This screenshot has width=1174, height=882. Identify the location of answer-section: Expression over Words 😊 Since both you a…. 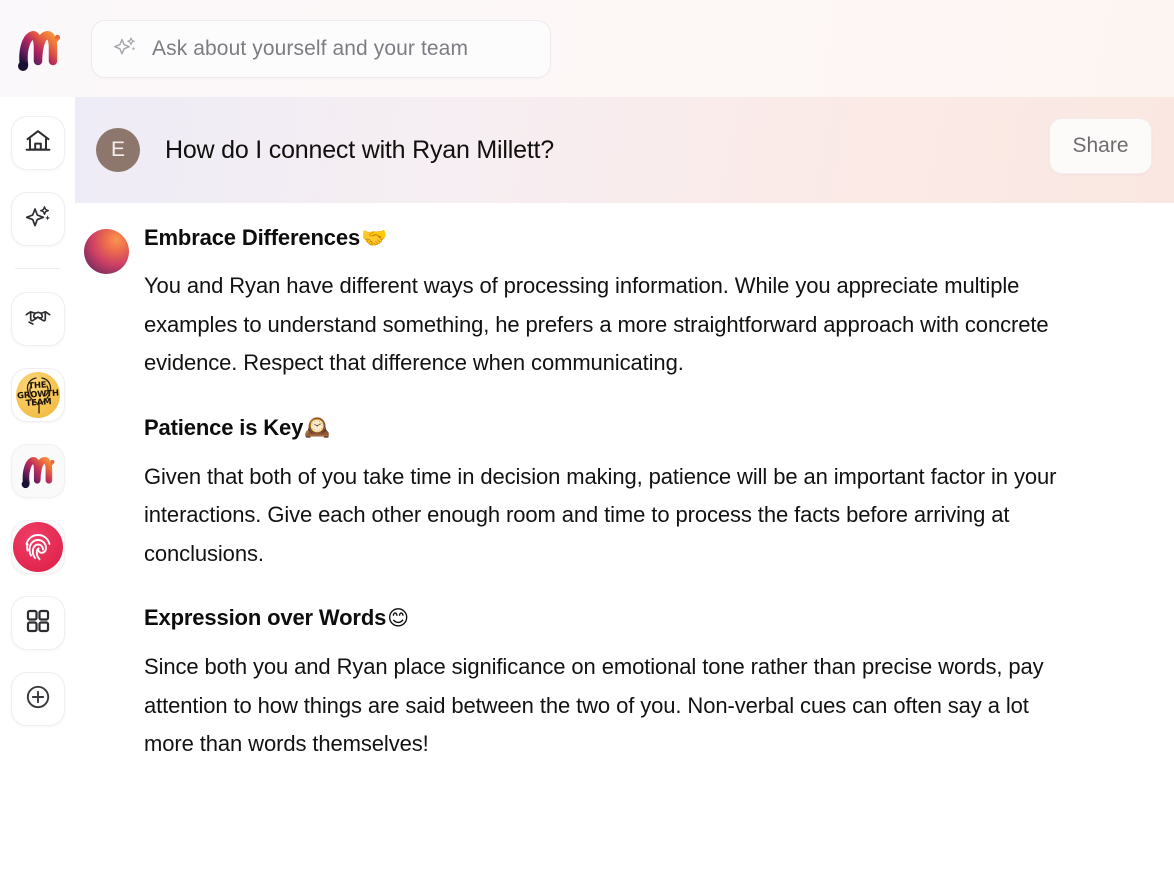
(624, 684).